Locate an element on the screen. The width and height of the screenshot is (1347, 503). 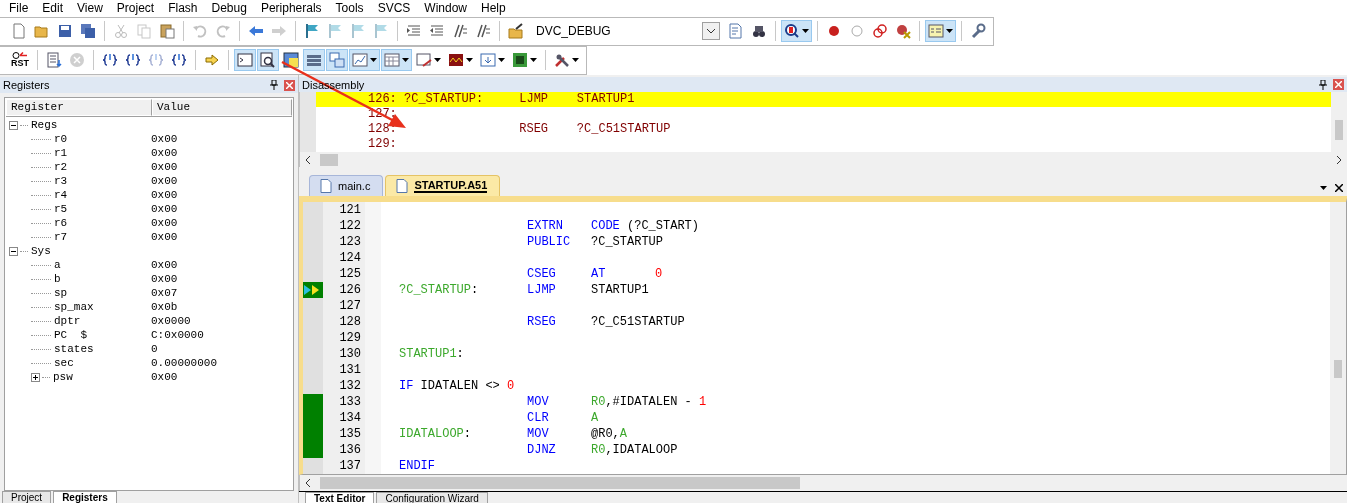
register-name: r1 is located at coordinates (61, 153).